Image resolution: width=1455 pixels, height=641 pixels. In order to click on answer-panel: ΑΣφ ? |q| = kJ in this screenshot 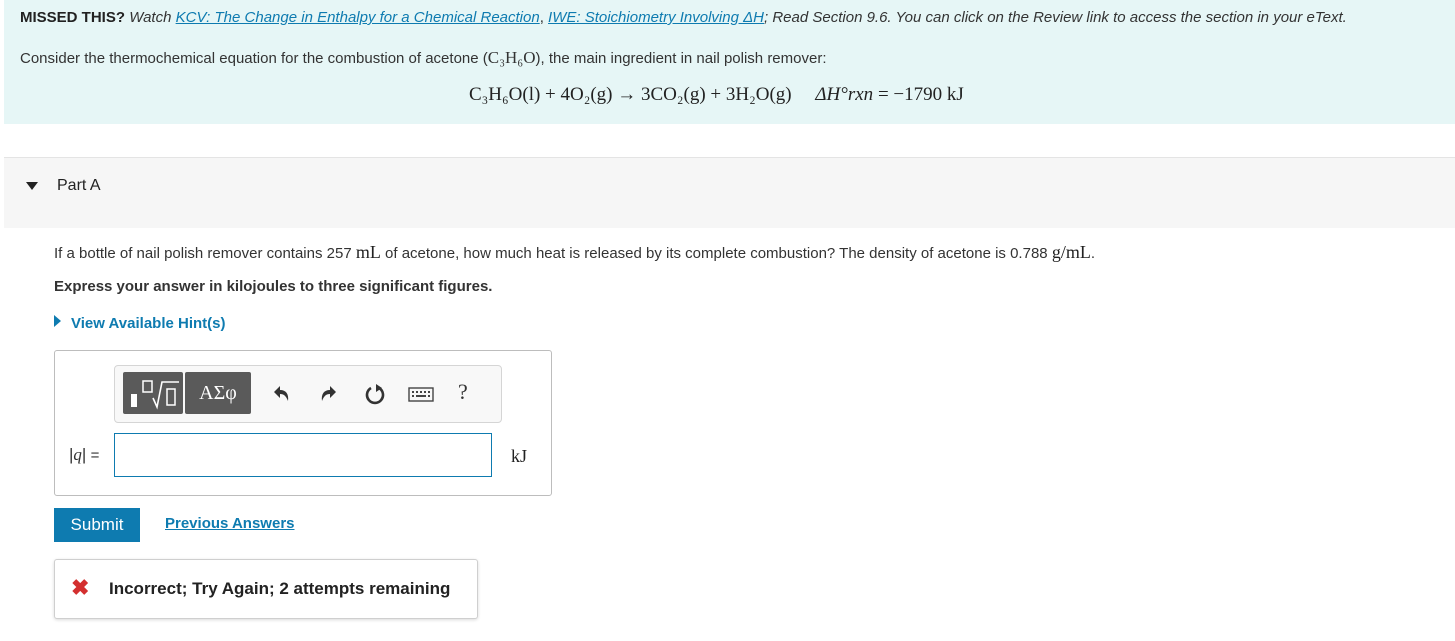, I will do `click(303, 423)`.